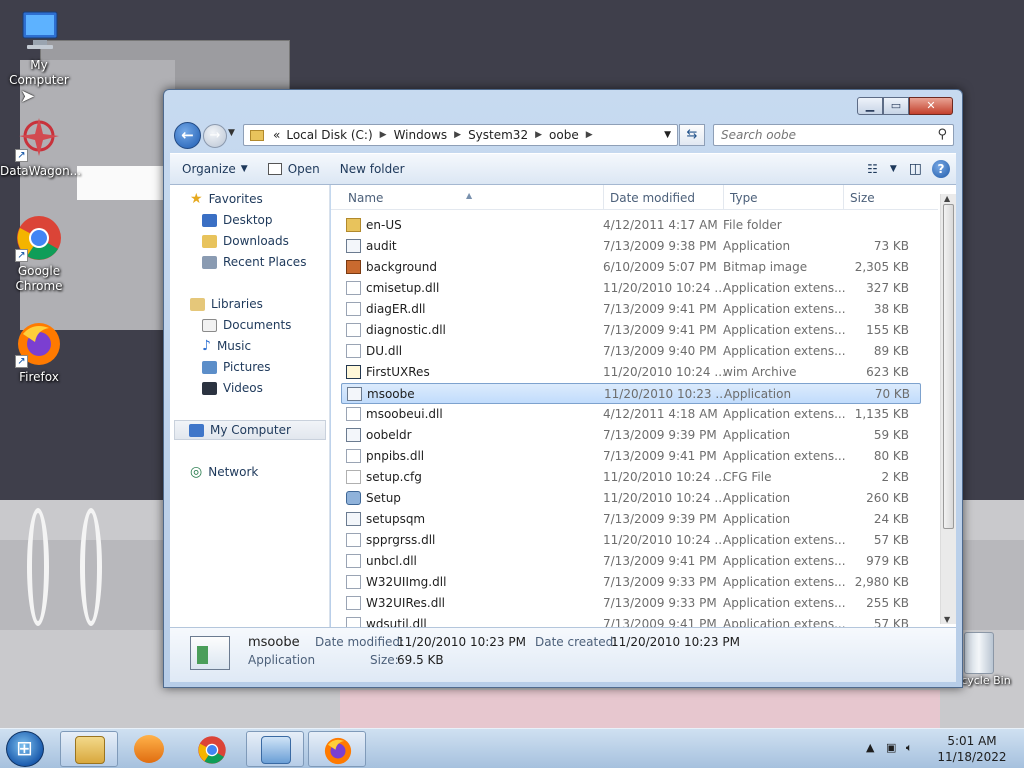 The image size is (1024, 768). Describe the element at coordinates (215, 136) in the screenshot. I see `forward-button: →` at that location.